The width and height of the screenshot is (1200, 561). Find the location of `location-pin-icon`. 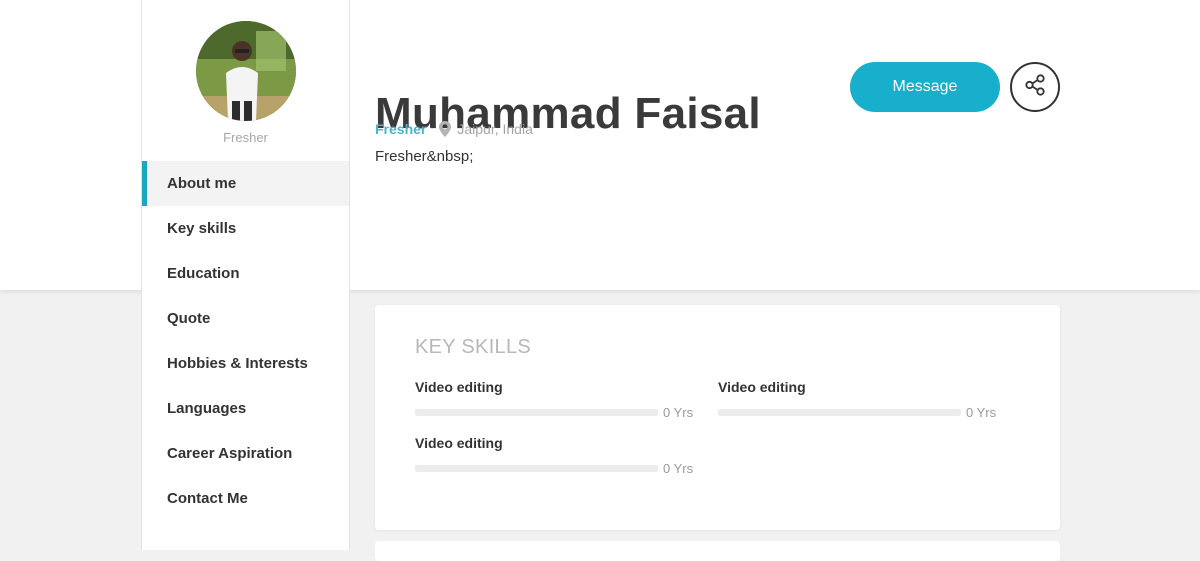

location-pin-icon is located at coordinates (445, 129).